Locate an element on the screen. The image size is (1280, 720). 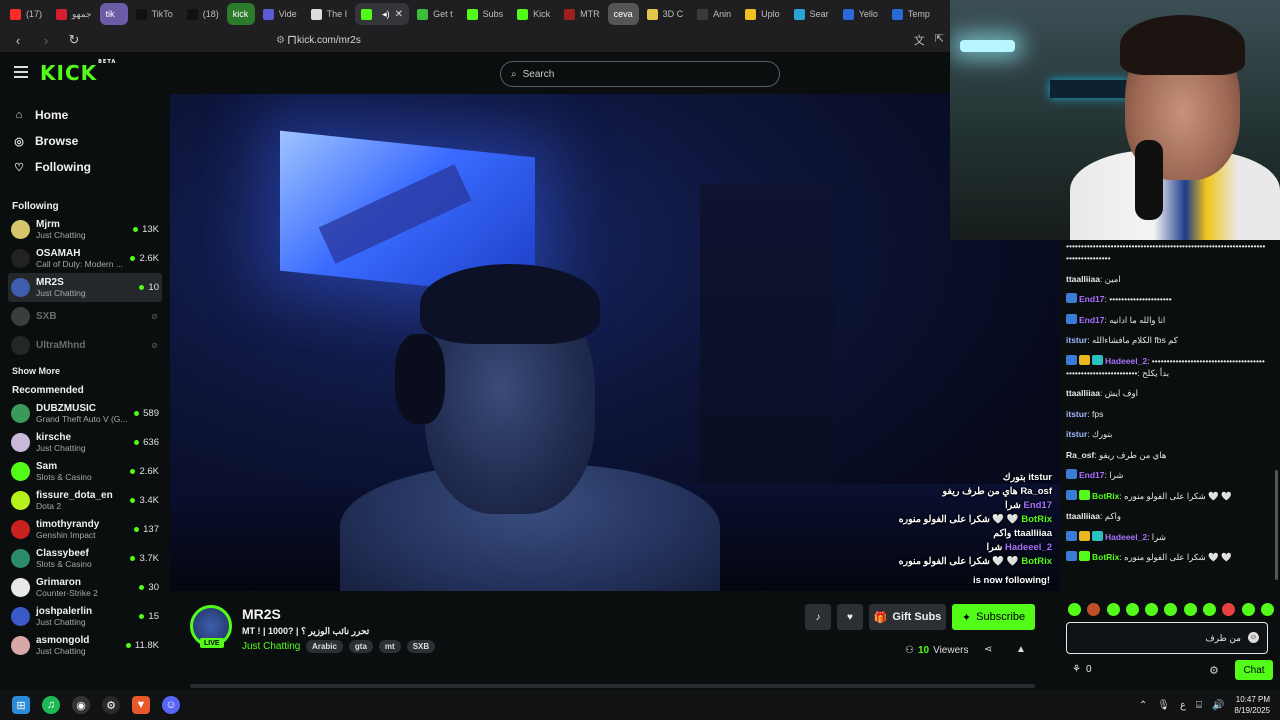
browser-tab: Temp is located at coordinates (911, 14).